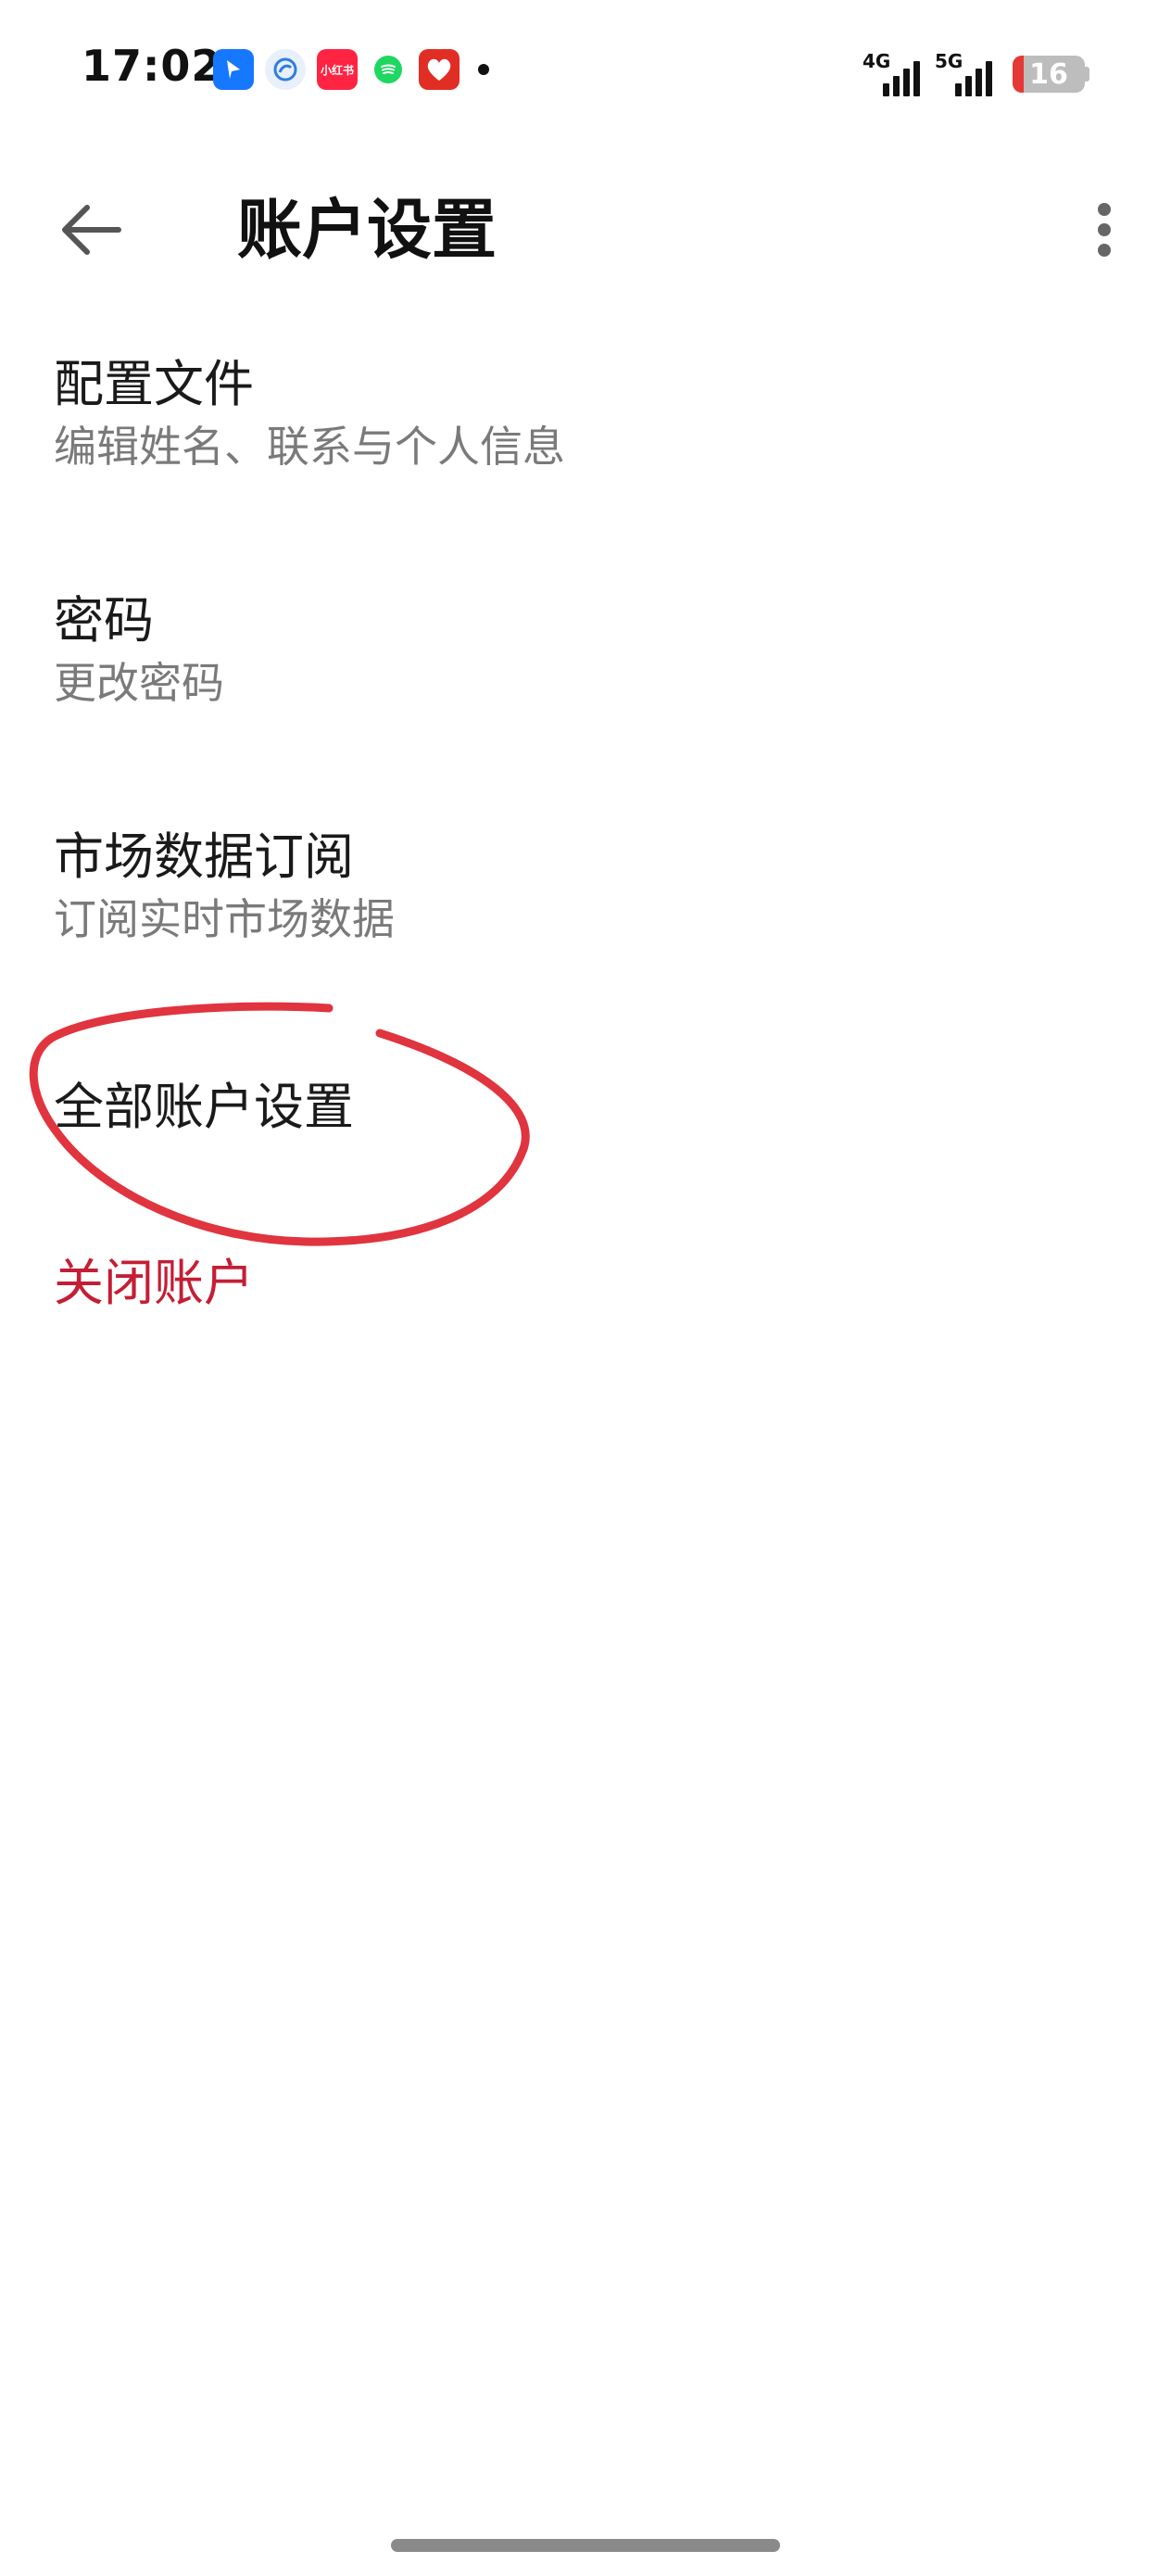 This screenshot has width=1171, height=2576. Describe the element at coordinates (892, 73) in the screenshot. I see `signal-4g-icon: 4G` at that location.